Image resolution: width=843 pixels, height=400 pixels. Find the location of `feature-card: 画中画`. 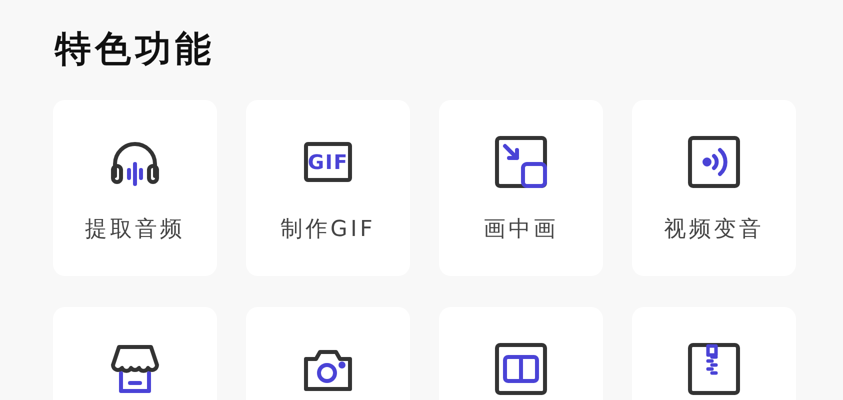

feature-card: 画中画 is located at coordinates (521, 188).